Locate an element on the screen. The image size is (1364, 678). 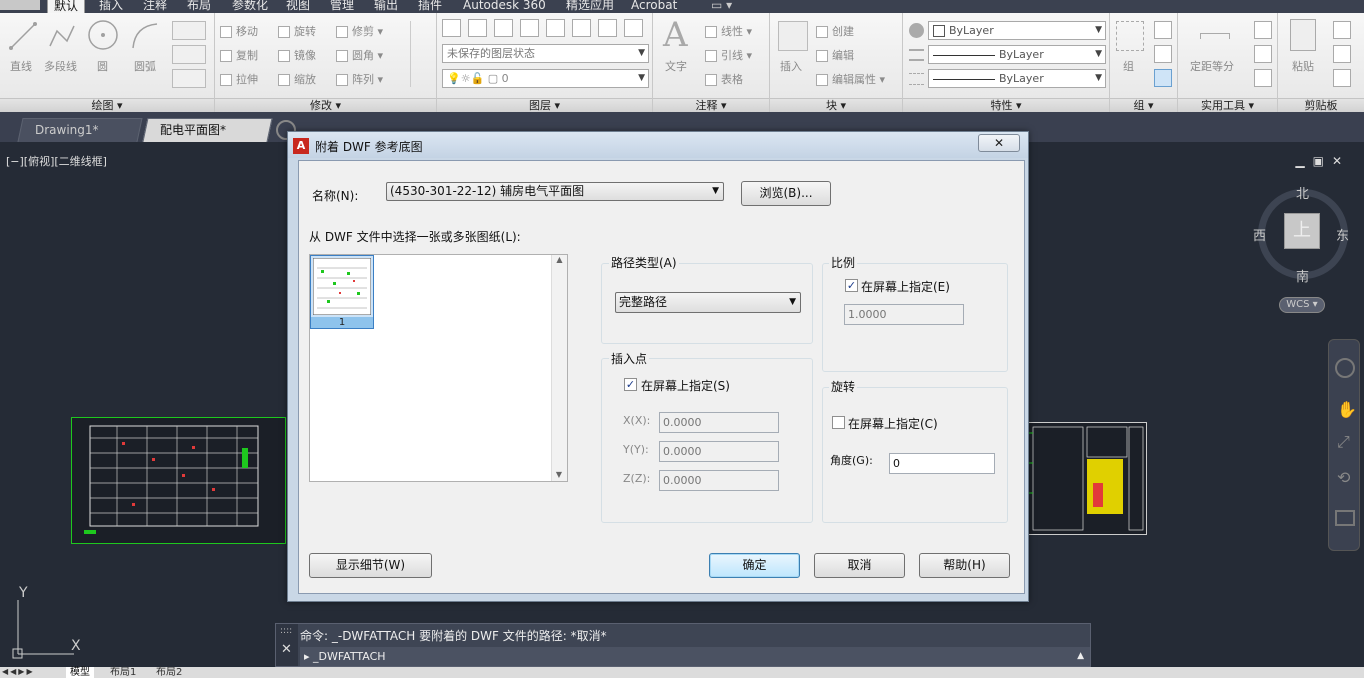
edit-attributes-button: 编辑属性 ▾ is located at coordinates (850, 79).